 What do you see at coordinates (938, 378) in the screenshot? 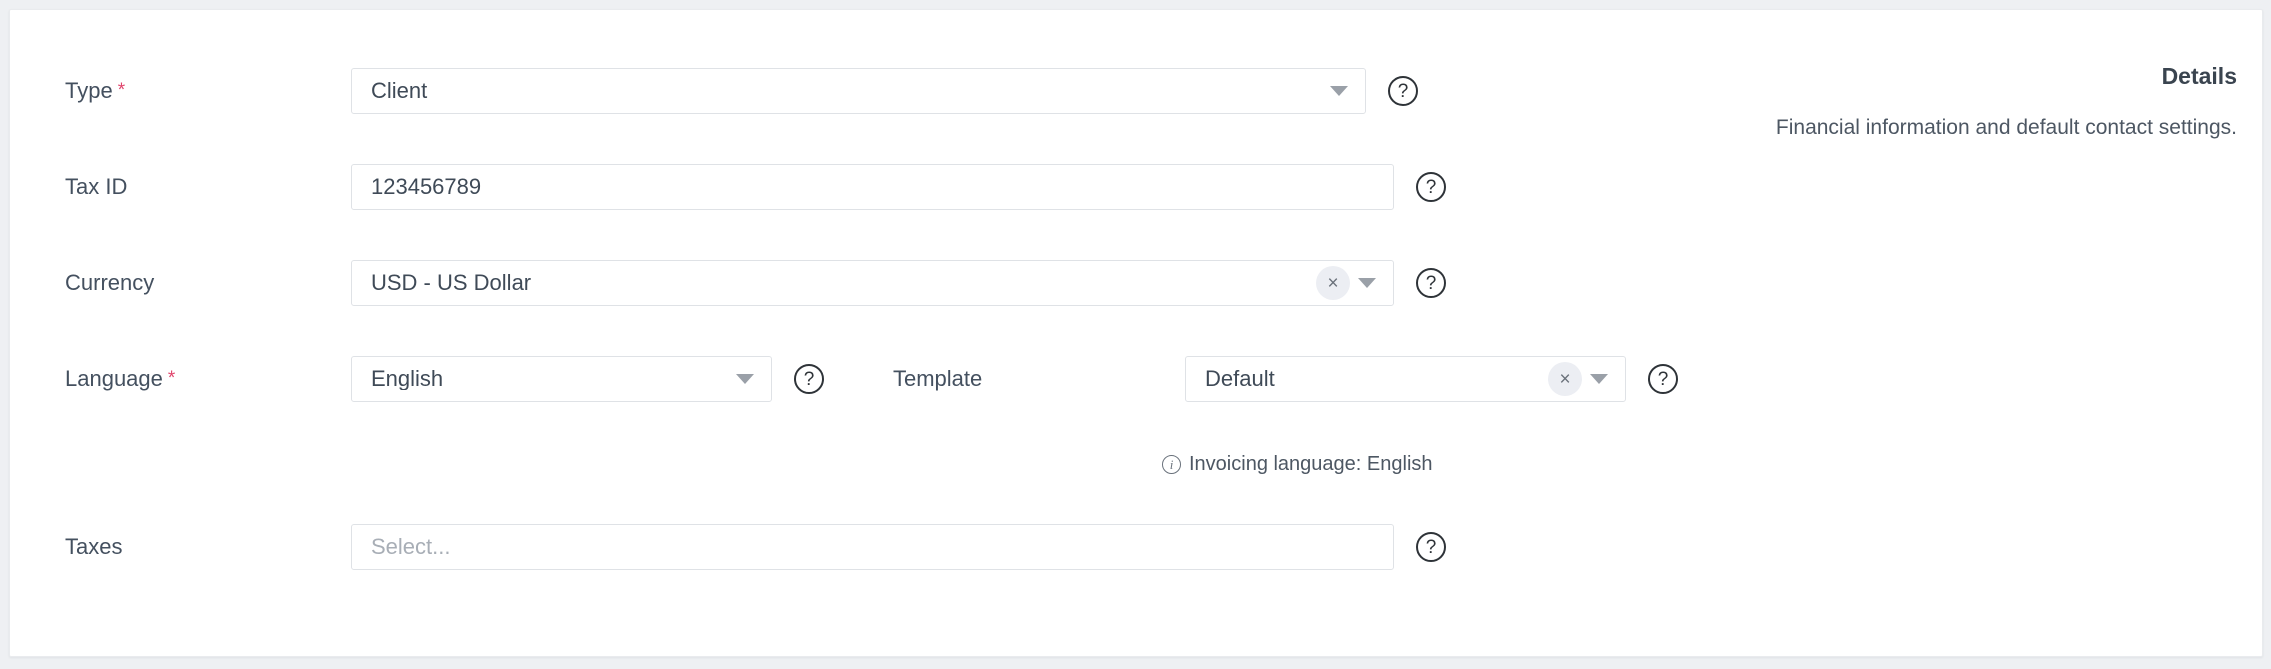
I see `label-template-text: Template` at bounding box center [938, 378].